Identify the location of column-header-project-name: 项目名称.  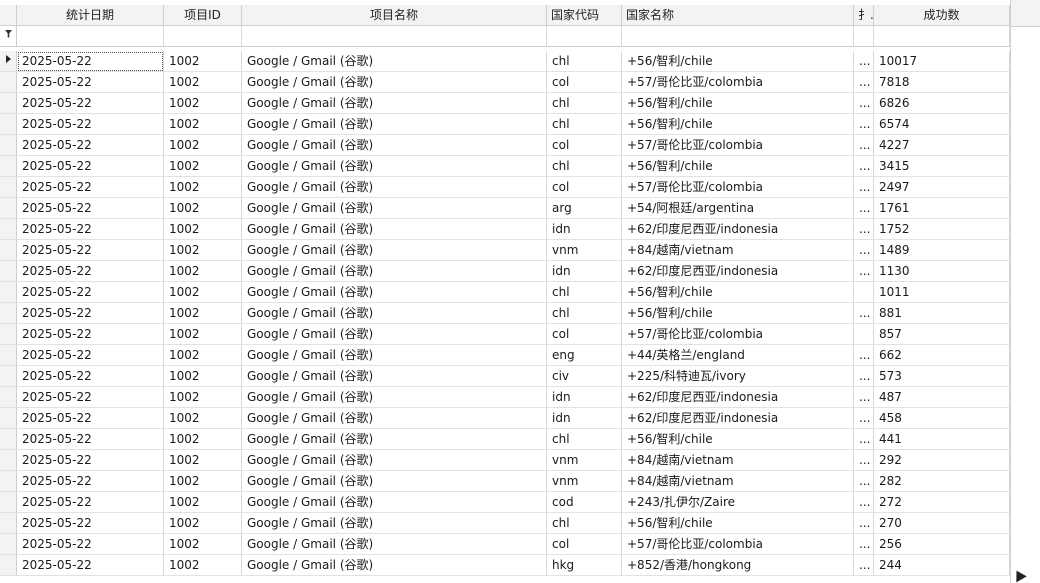
(394, 15).